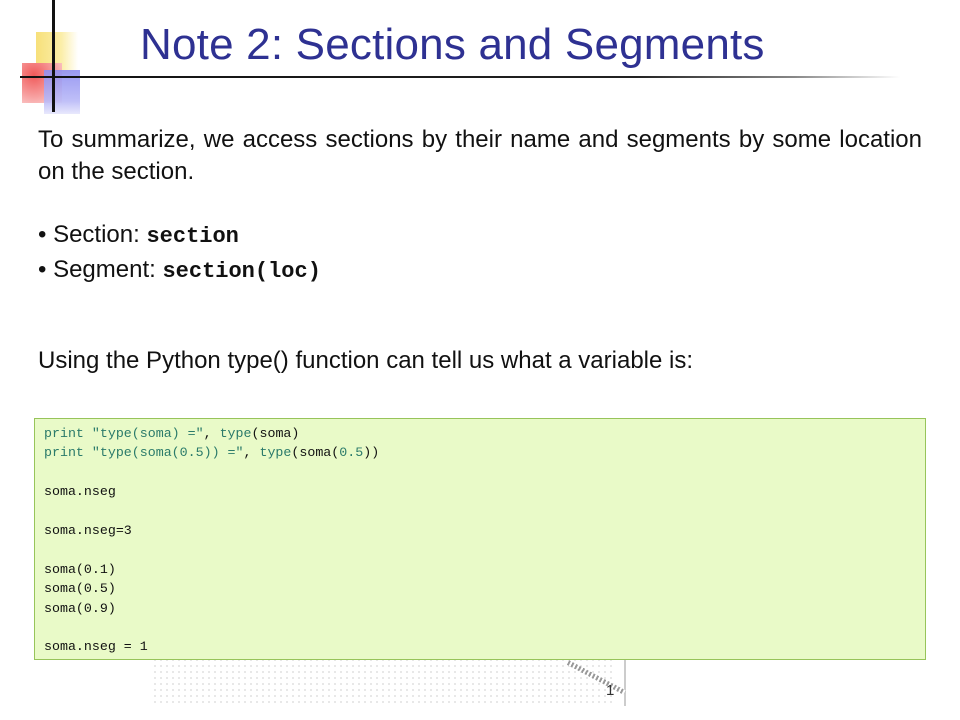 The image size is (960, 720). Describe the element at coordinates (172, 433) in the screenshot. I see `code-line: print "type(soma) =", type(soma)` at that location.